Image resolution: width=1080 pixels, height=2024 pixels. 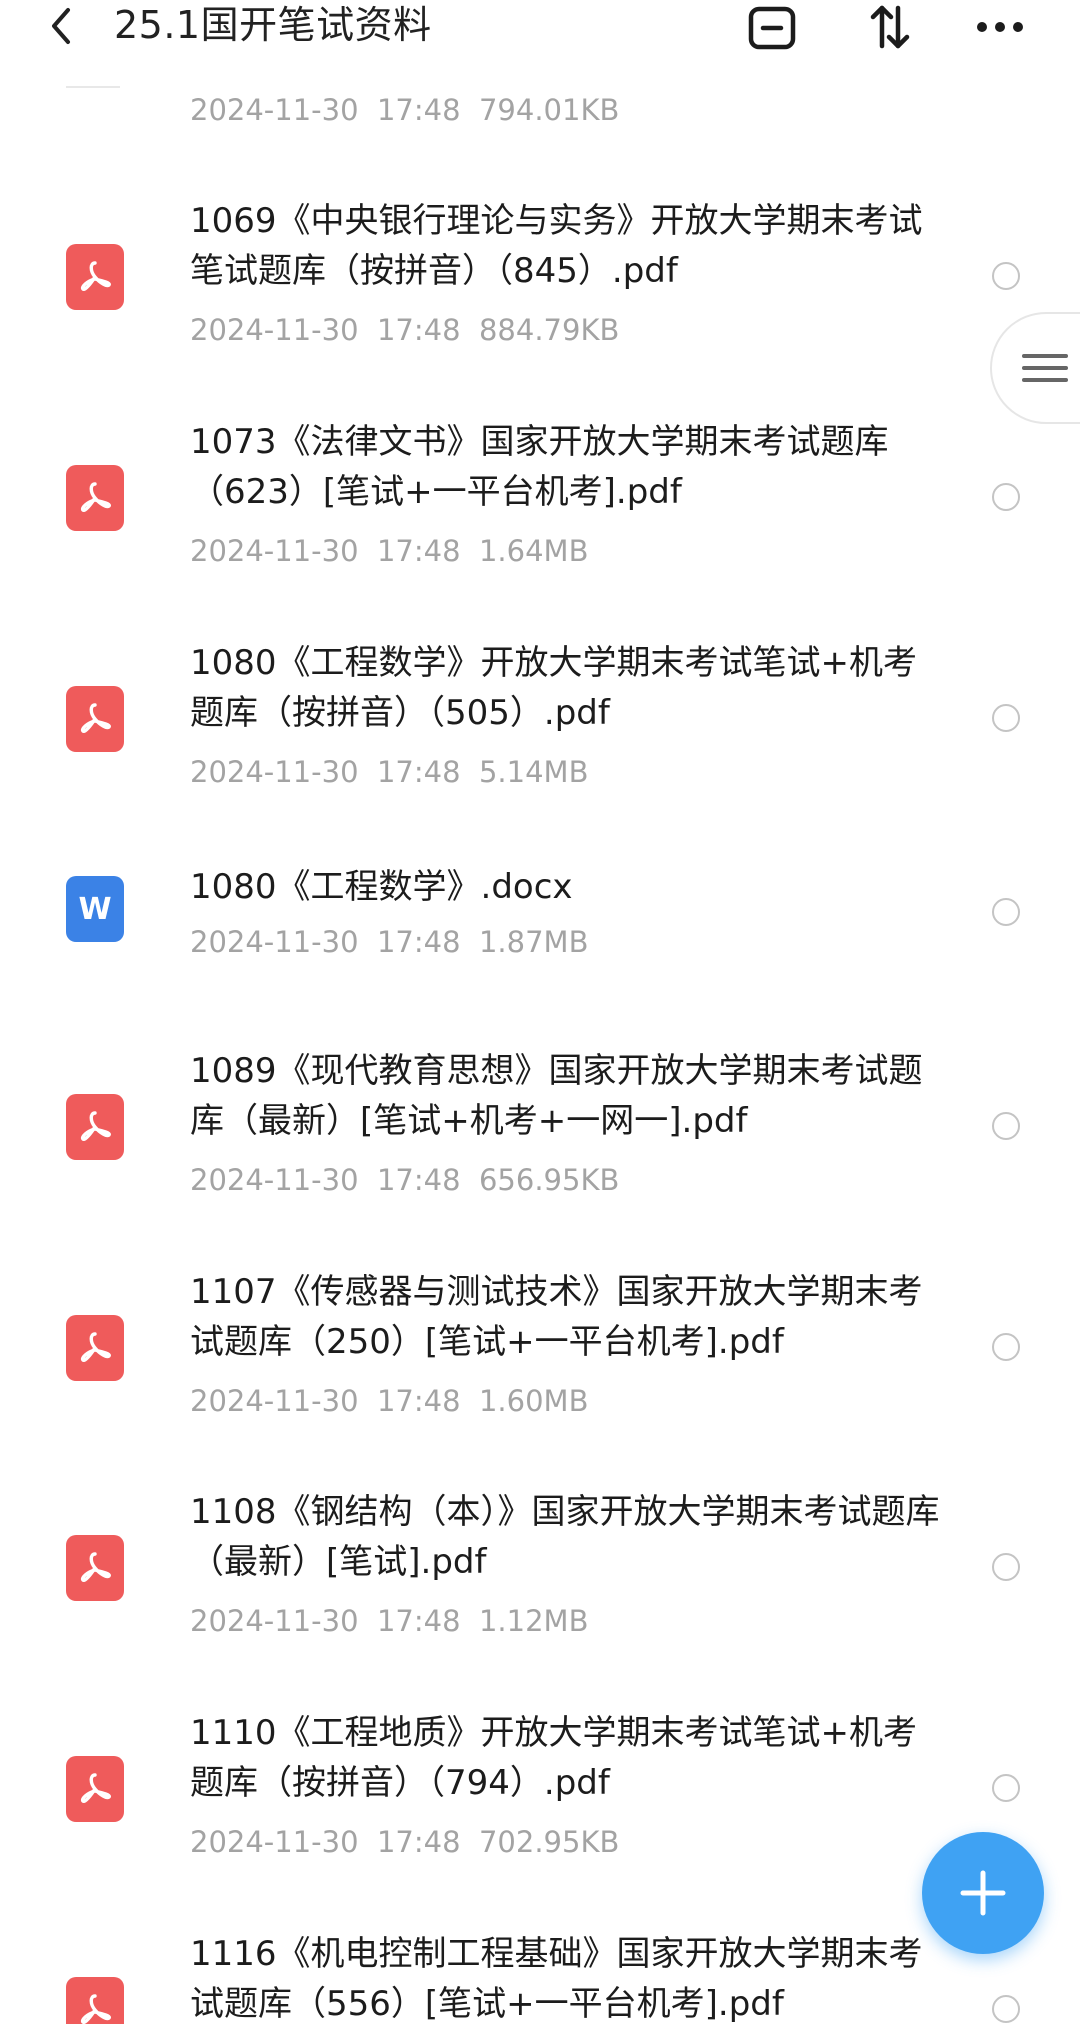 What do you see at coordinates (389, 1621) in the screenshot?
I see `file-meta: 2024-11-30 17:48 1.12MB` at bounding box center [389, 1621].